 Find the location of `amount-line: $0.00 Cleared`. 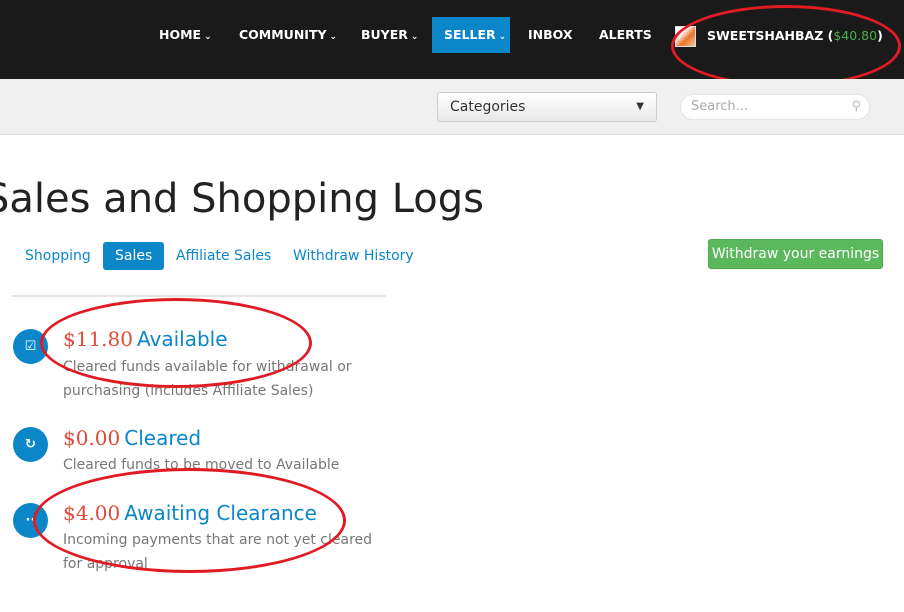

amount-line: $0.00 Cleared is located at coordinates (132, 438).